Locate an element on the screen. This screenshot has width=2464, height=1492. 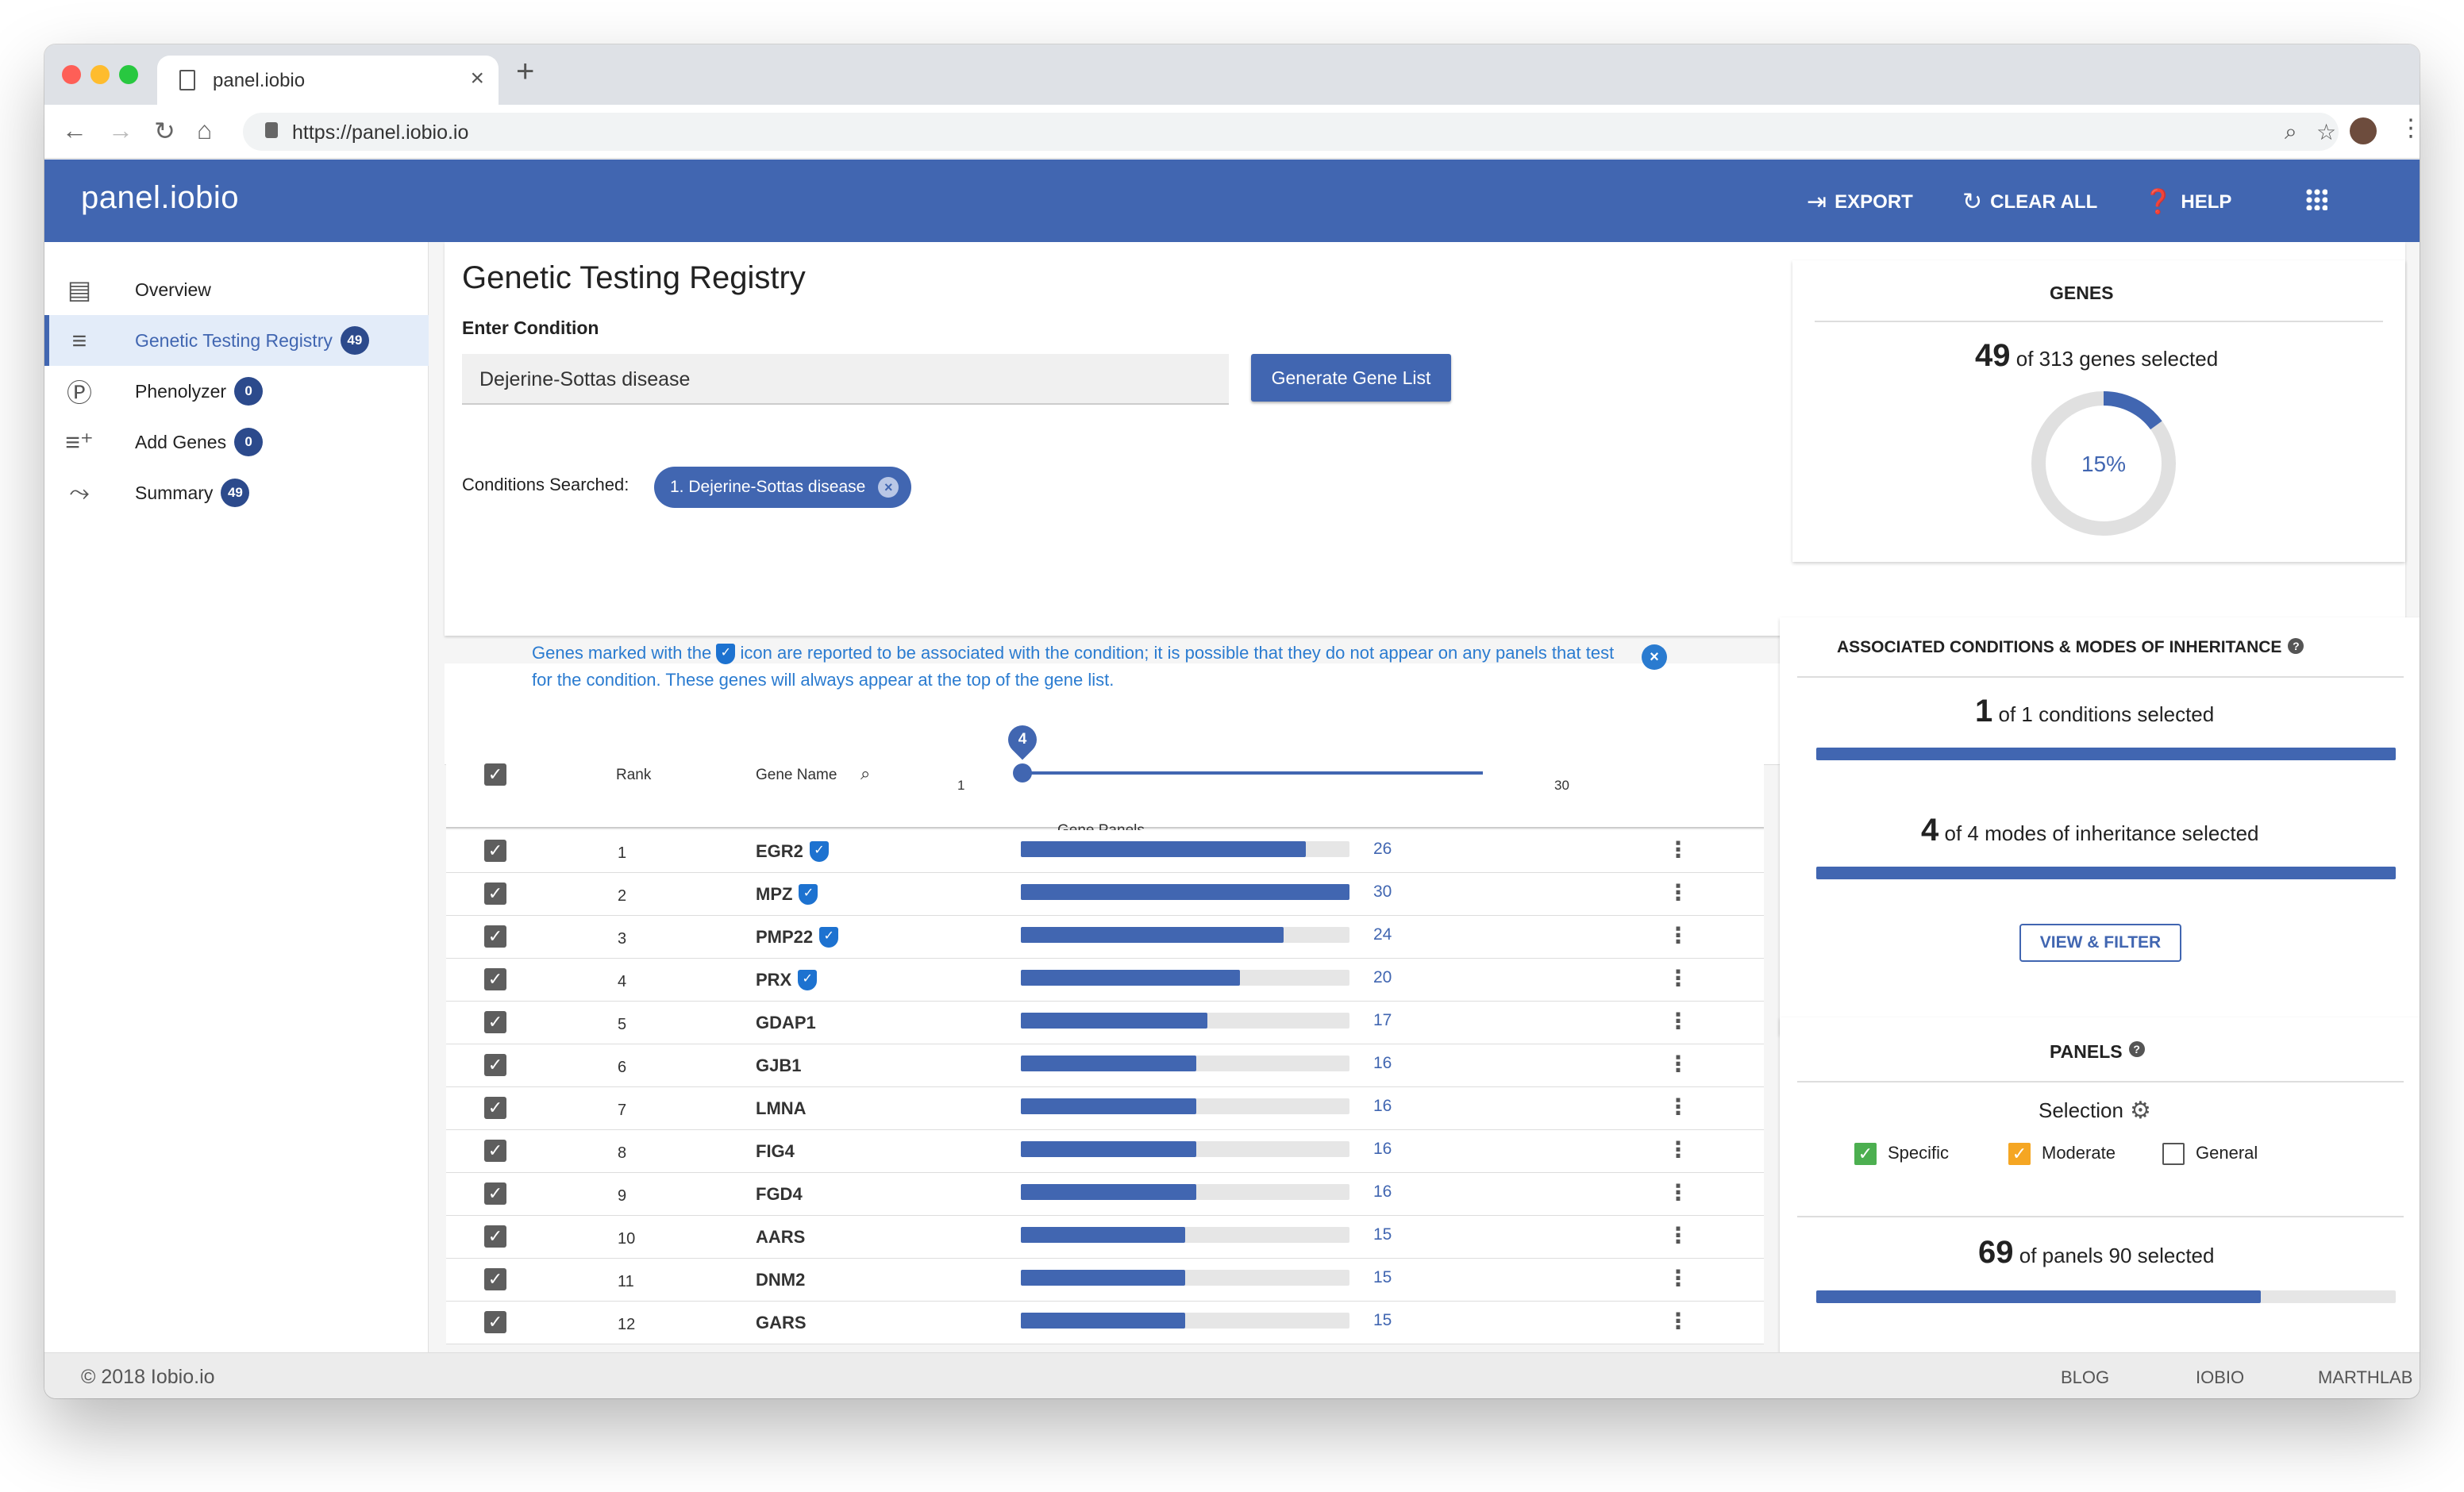
forward-arrow-icon: → is located at coordinates (120, 130).